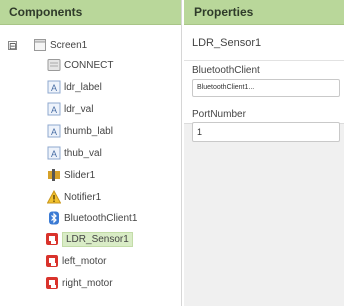 This screenshot has width=344, height=306. What do you see at coordinates (54, 218) in the screenshot?
I see `bluetooth-icon` at bounding box center [54, 218].